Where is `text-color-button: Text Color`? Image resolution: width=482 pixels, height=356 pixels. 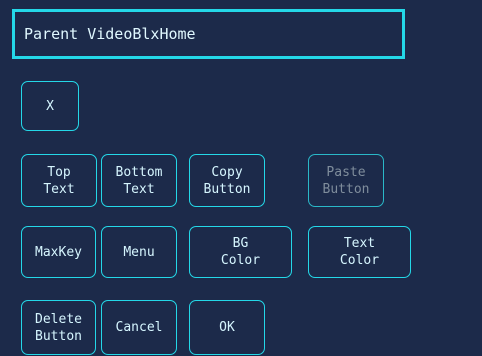
text-color-button: Text Color is located at coordinates (359, 252).